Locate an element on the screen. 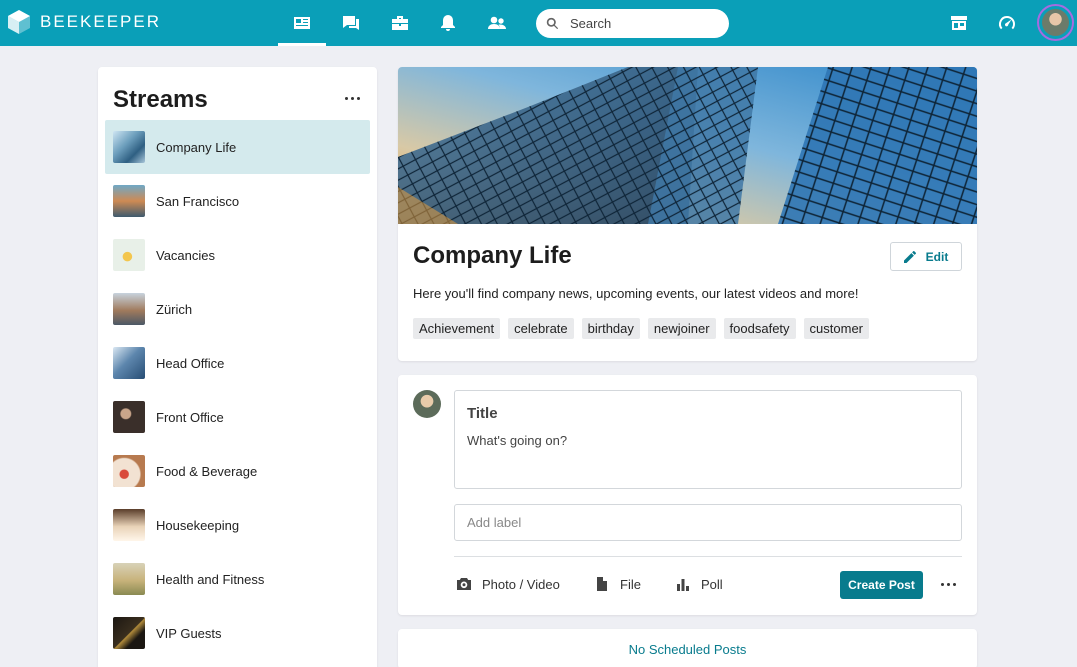 The image size is (1077, 667). composer-avatar is located at coordinates (427, 404).